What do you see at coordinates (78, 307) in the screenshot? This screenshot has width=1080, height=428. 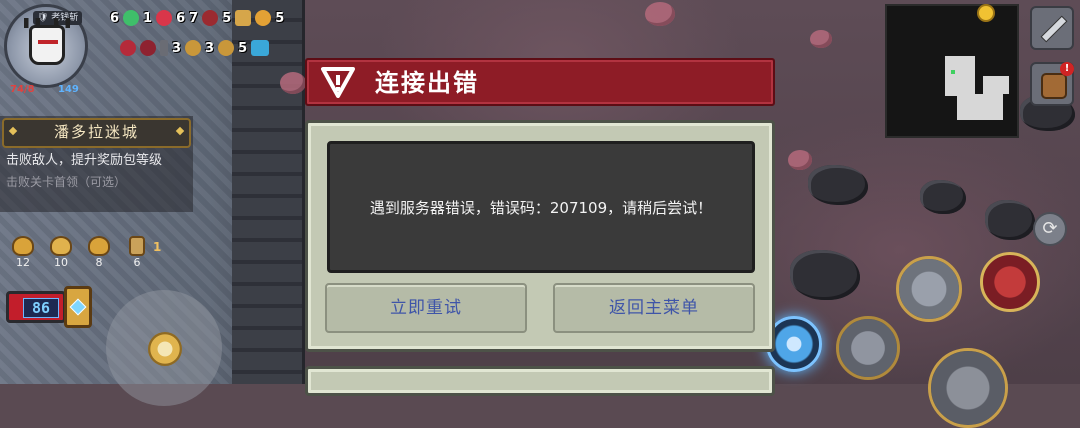 I see `weapon-gem-icon` at bounding box center [78, 307].